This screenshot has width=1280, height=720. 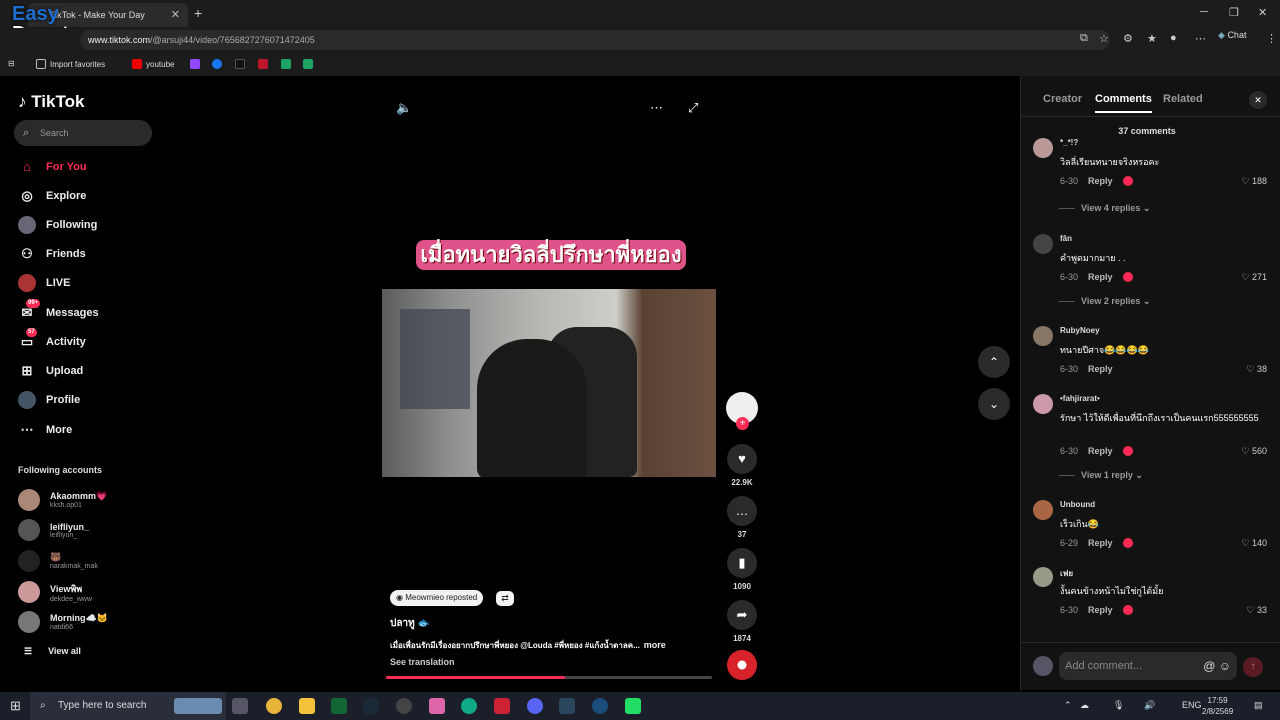 I want to click on follow-plus-icon: +, so click(x=742, y=423).